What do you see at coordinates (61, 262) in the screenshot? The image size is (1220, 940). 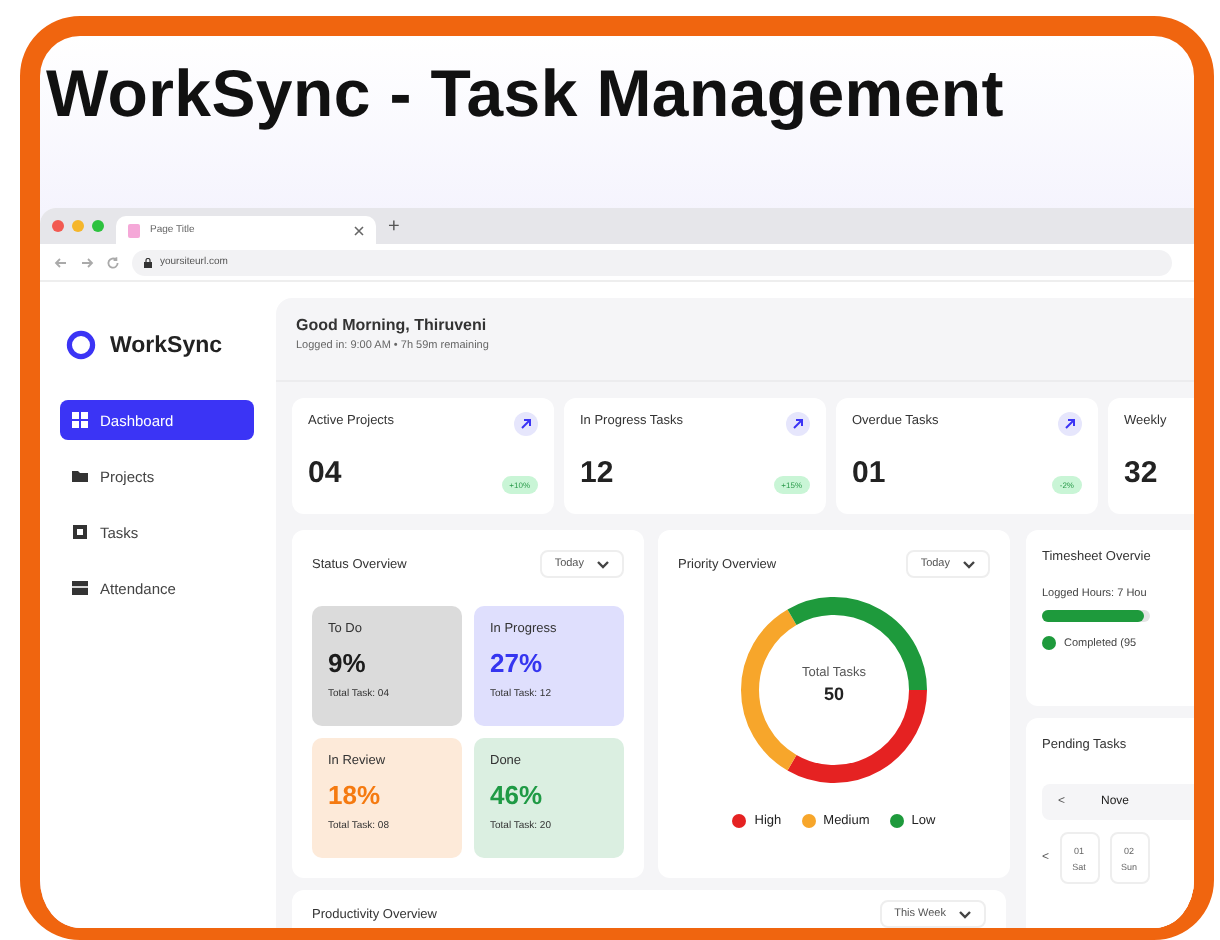 I see `back-icon` at bounding box center [61, 262].